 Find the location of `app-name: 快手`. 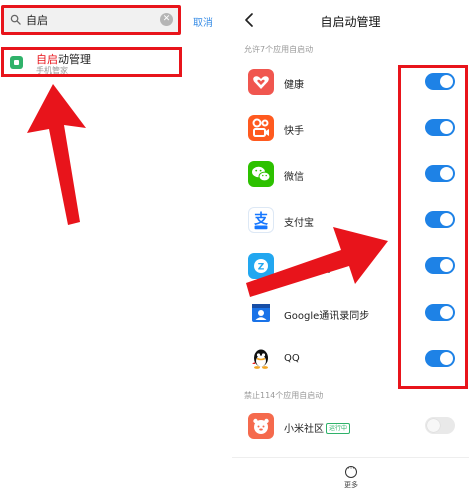

app-name: 快手 is located at coordinates (294, 131).